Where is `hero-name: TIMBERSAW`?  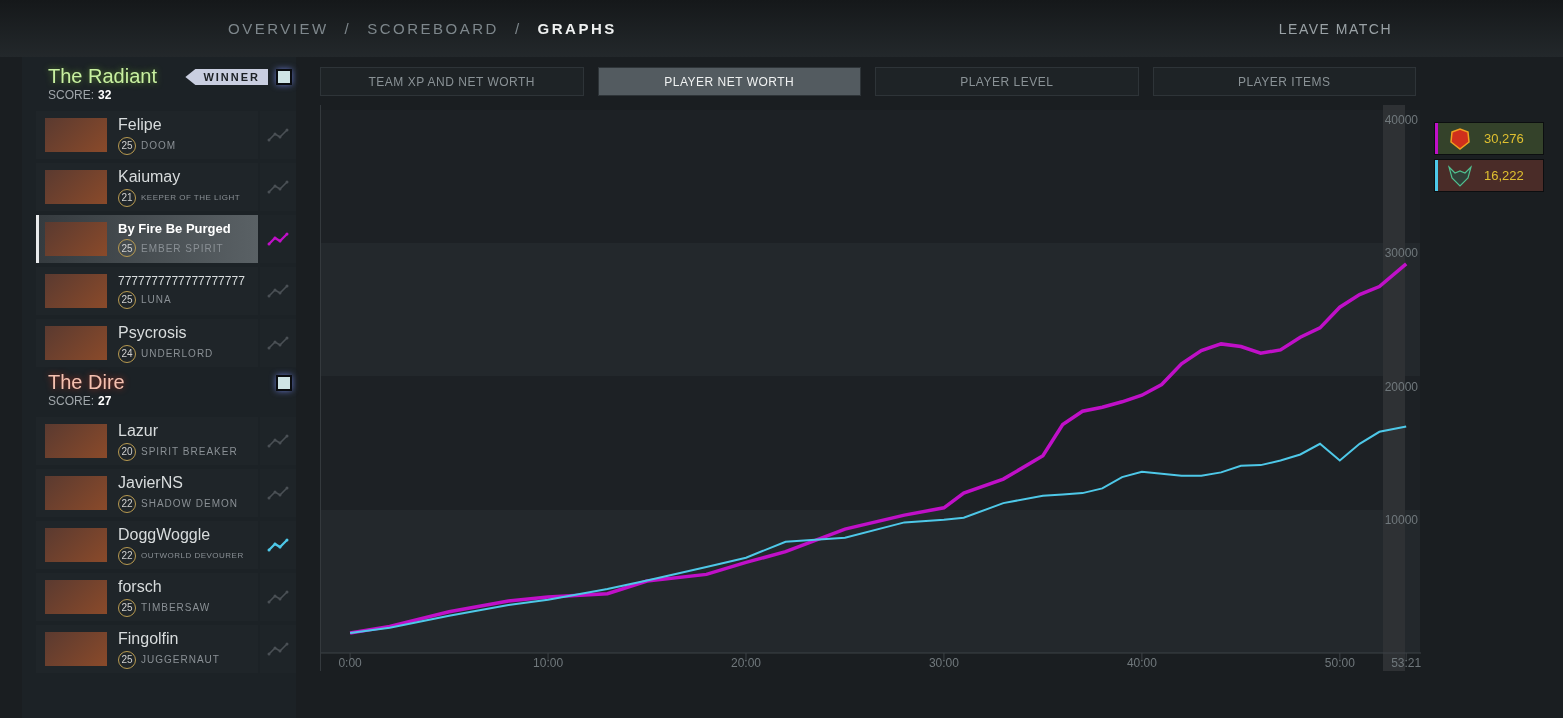 hero-name: TIMBERSAW is located at coordinates (176, 607).